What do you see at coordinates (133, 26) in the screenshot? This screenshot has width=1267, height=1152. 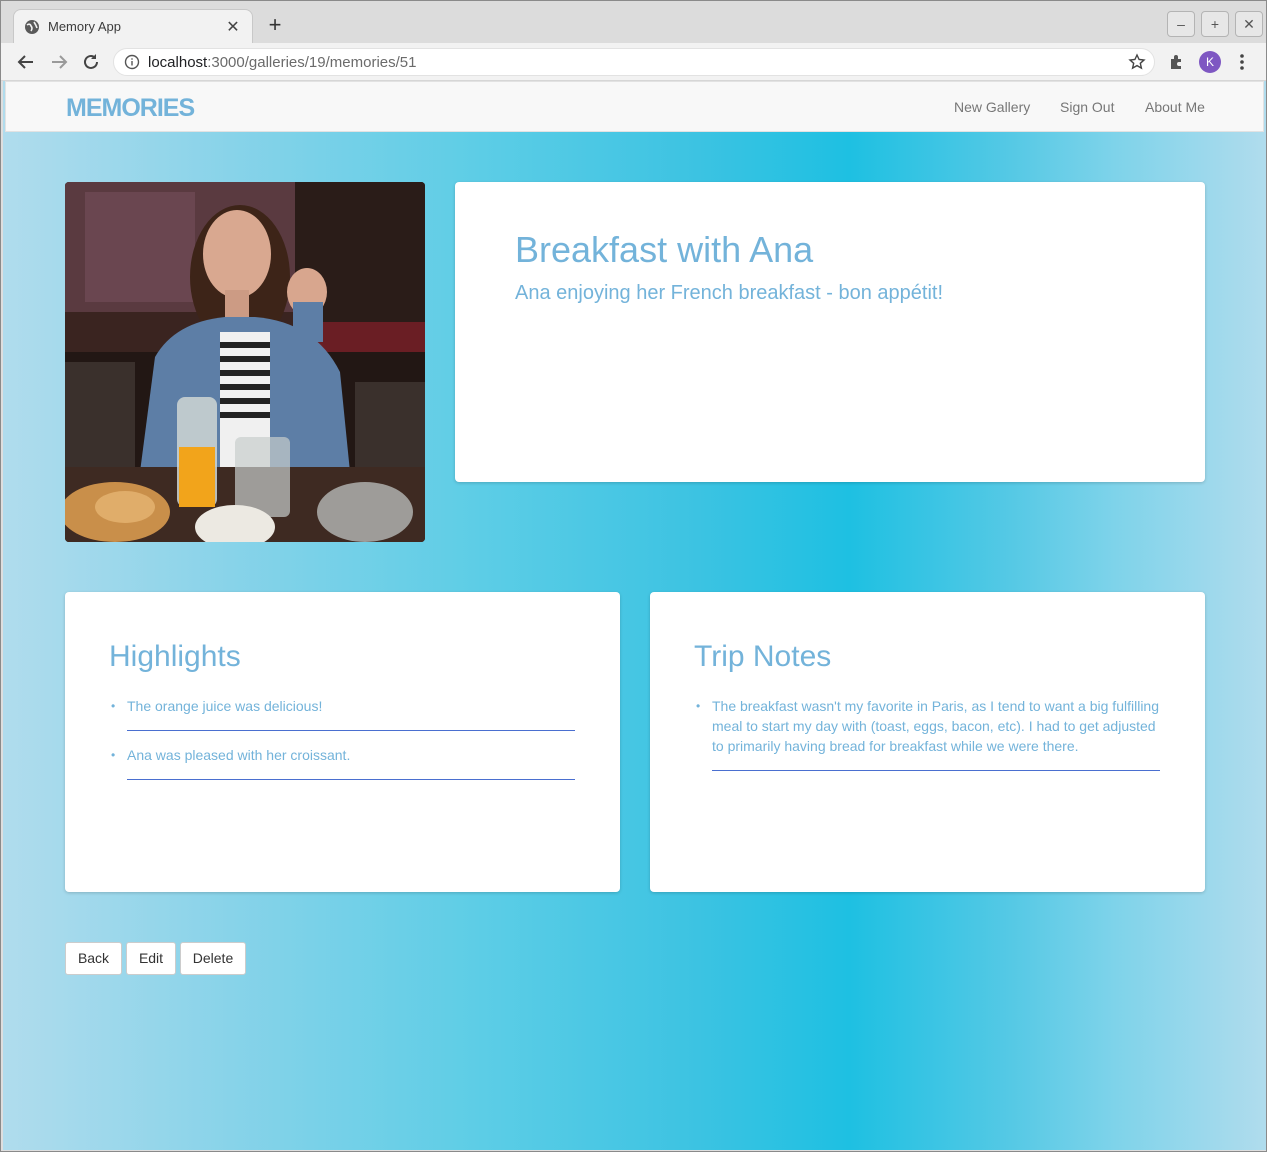 I see `browser-tab: Memory App ✕` at bounding box center [133, 26].